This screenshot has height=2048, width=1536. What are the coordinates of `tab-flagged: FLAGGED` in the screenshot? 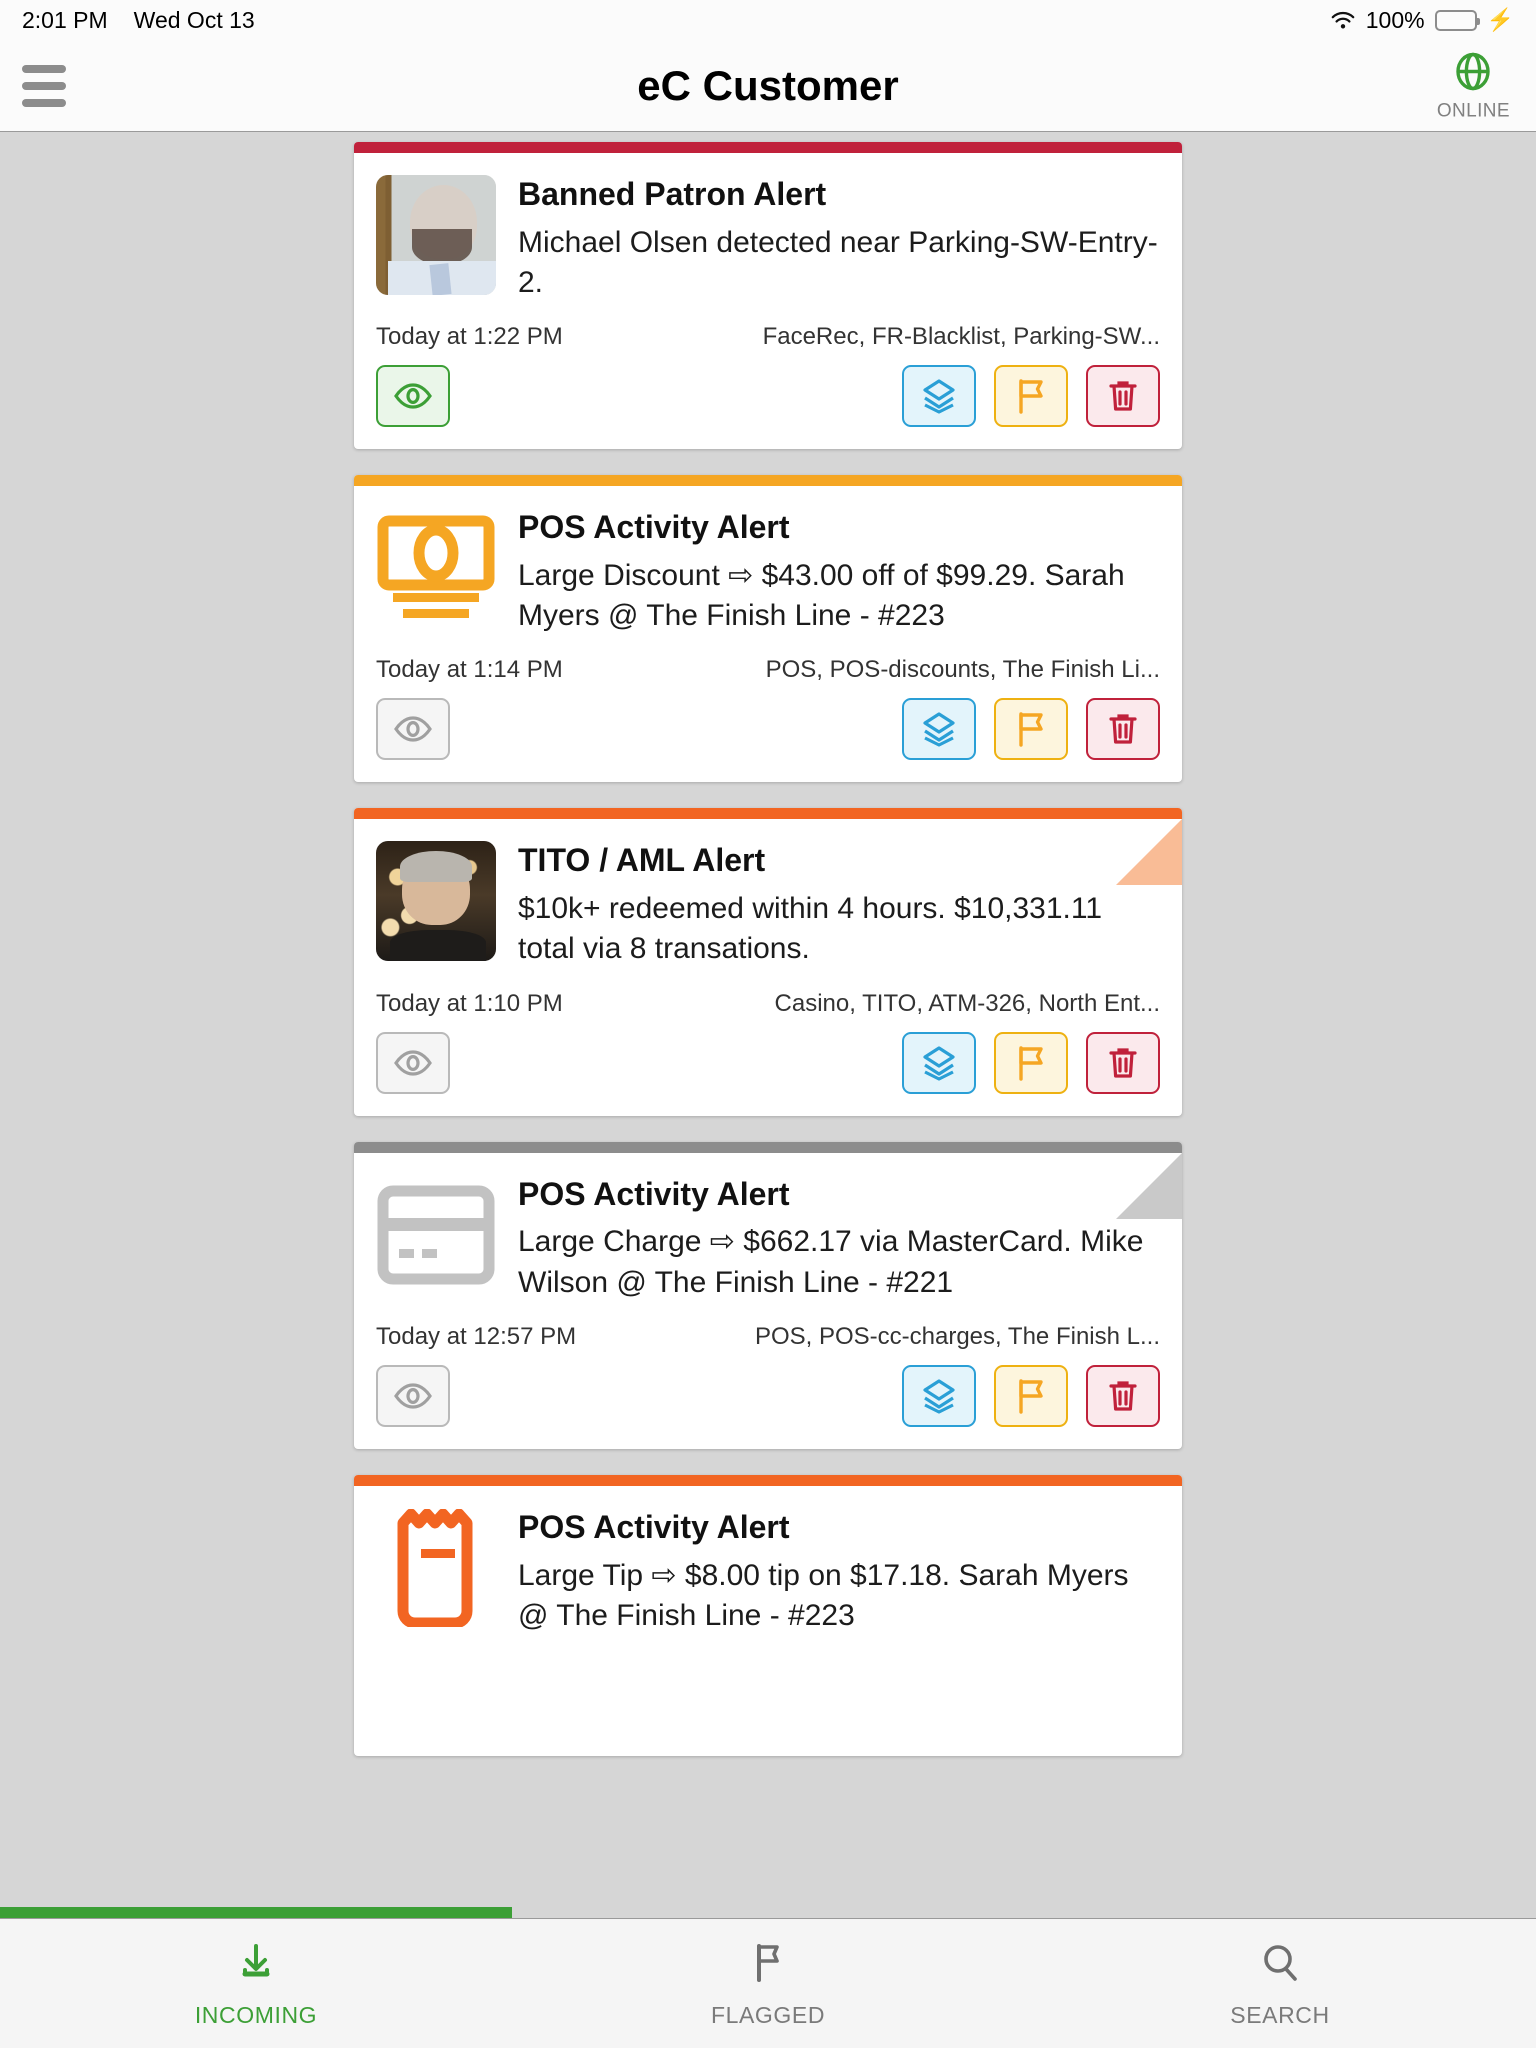 It's located at (768, 1983).